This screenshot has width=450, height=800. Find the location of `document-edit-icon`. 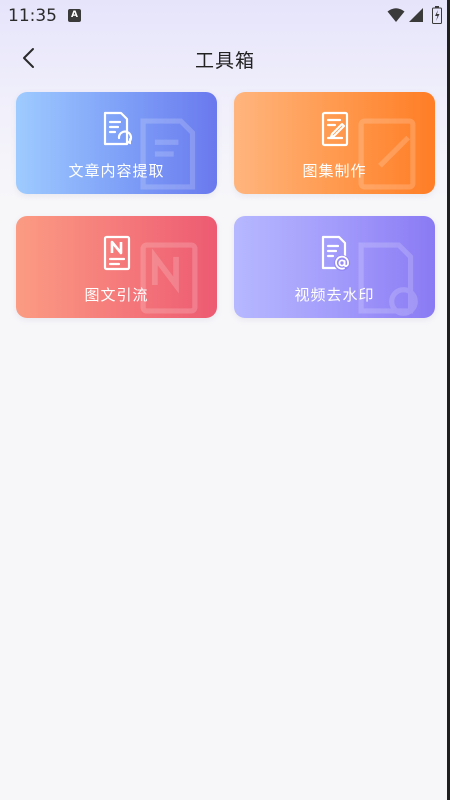

document-edit-icon is located at coordinates (334, 129).